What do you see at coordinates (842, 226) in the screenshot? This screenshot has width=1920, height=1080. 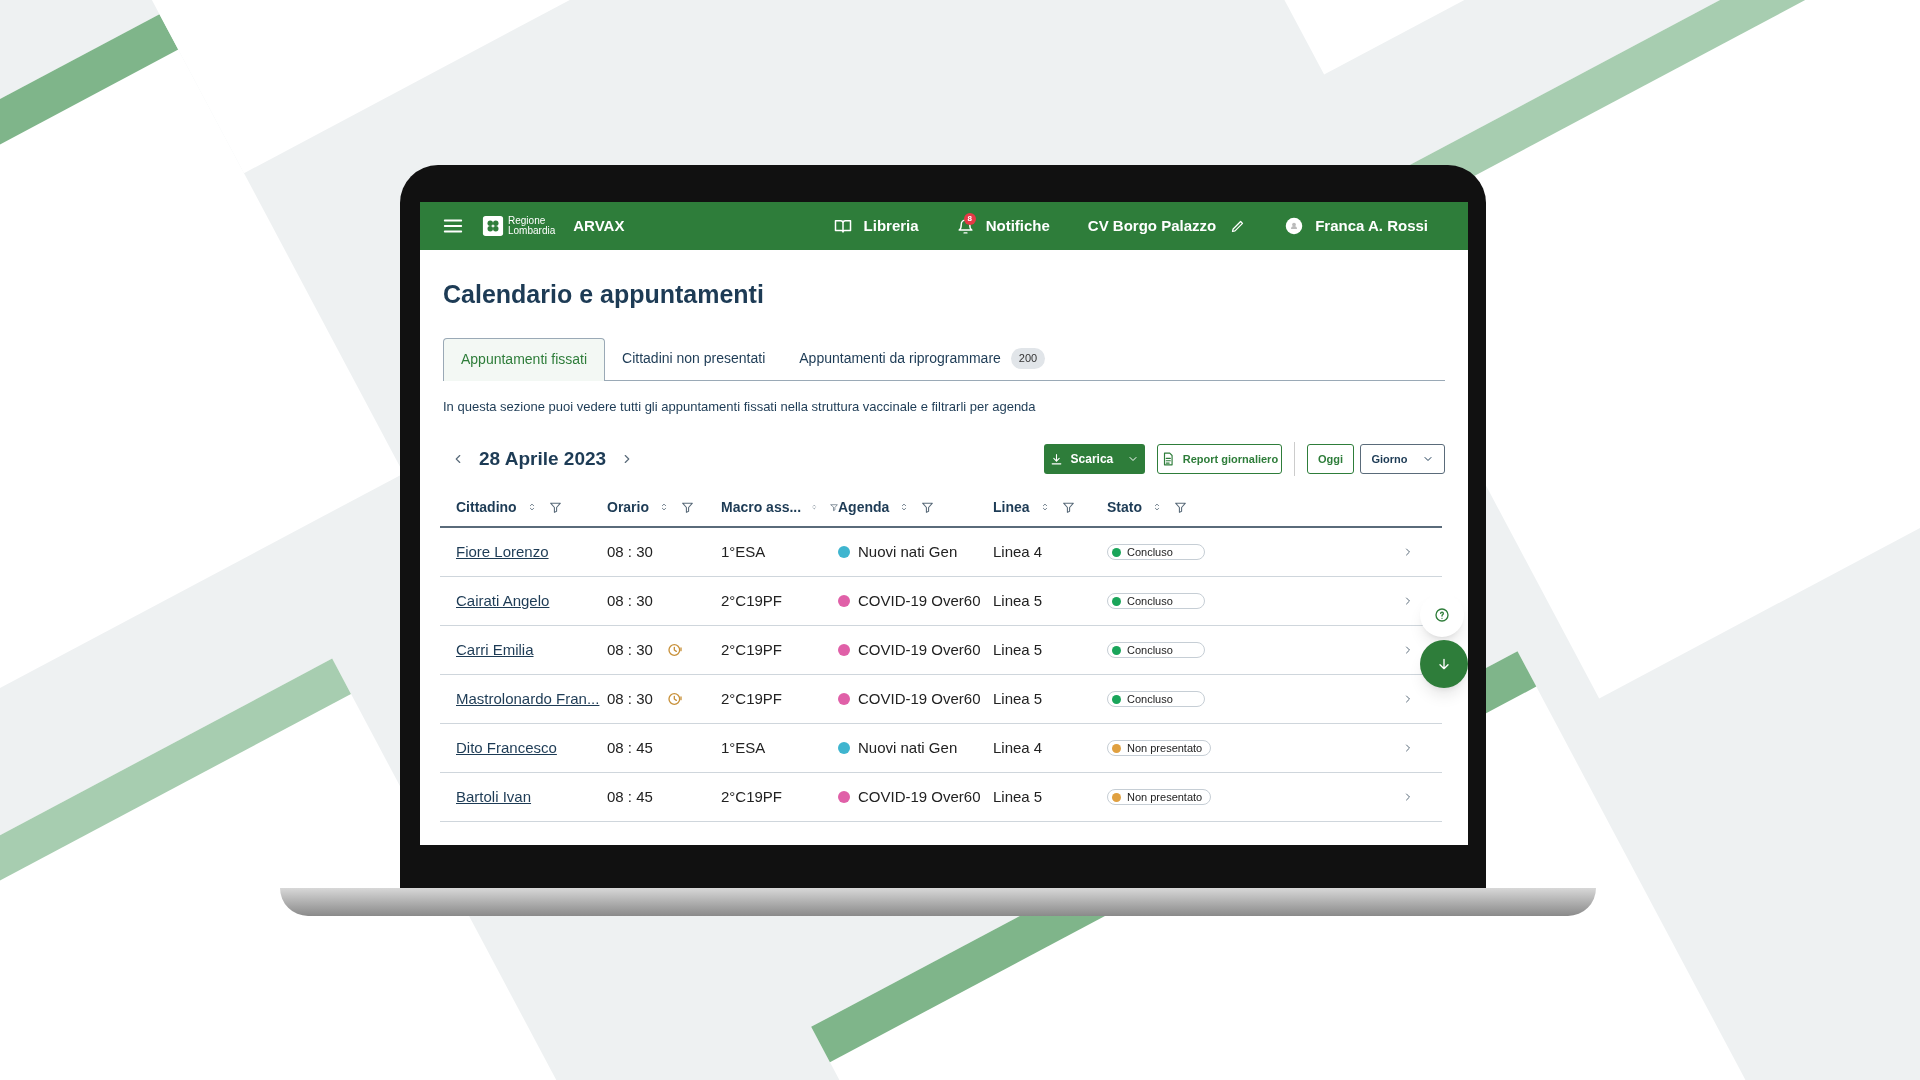 I see `book-icon` at bounding box center [842, 226].